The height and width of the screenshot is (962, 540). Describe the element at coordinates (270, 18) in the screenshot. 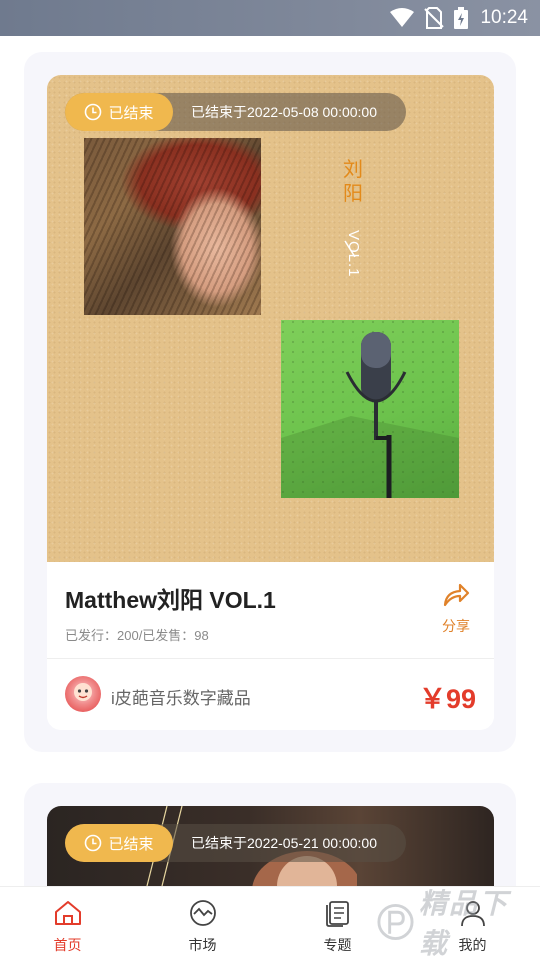

I see `status-bar: 10:24` at that location.